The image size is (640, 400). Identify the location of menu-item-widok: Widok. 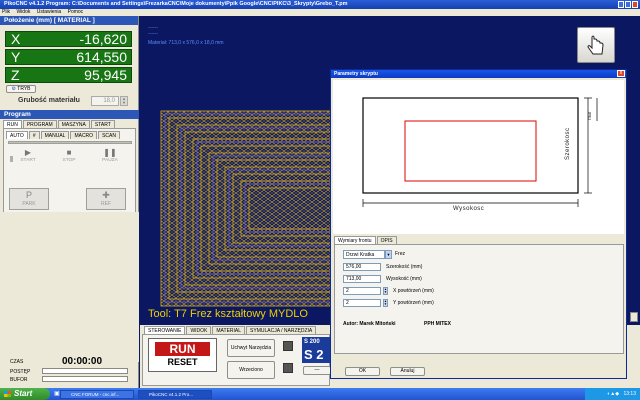
(23, 12).